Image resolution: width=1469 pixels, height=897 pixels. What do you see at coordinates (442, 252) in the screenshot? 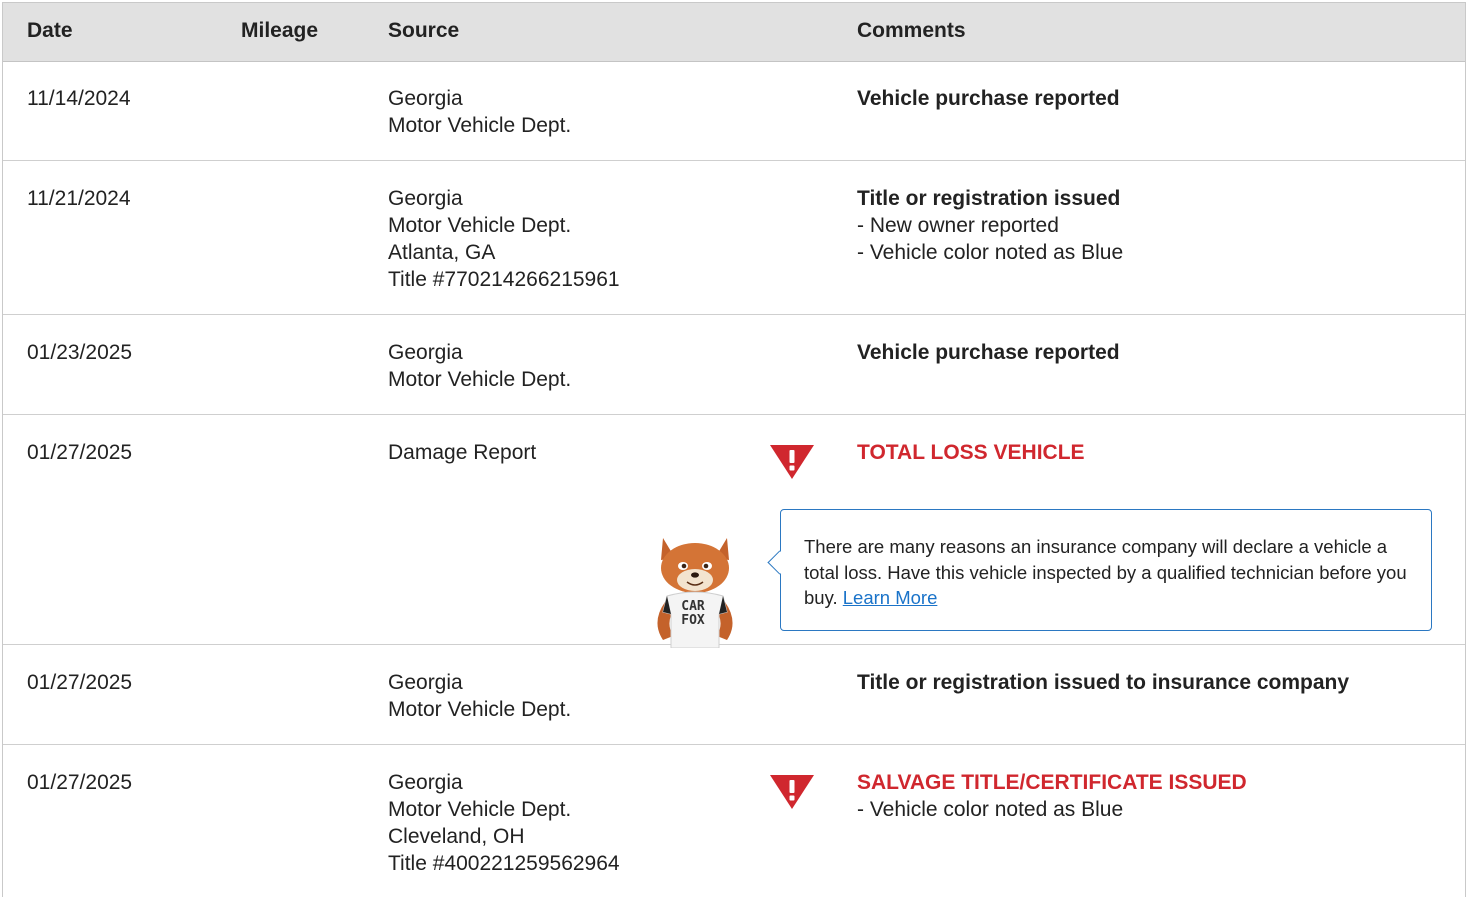
I see `source-line: Atlanta, GA` at bounding box center [442, 252].